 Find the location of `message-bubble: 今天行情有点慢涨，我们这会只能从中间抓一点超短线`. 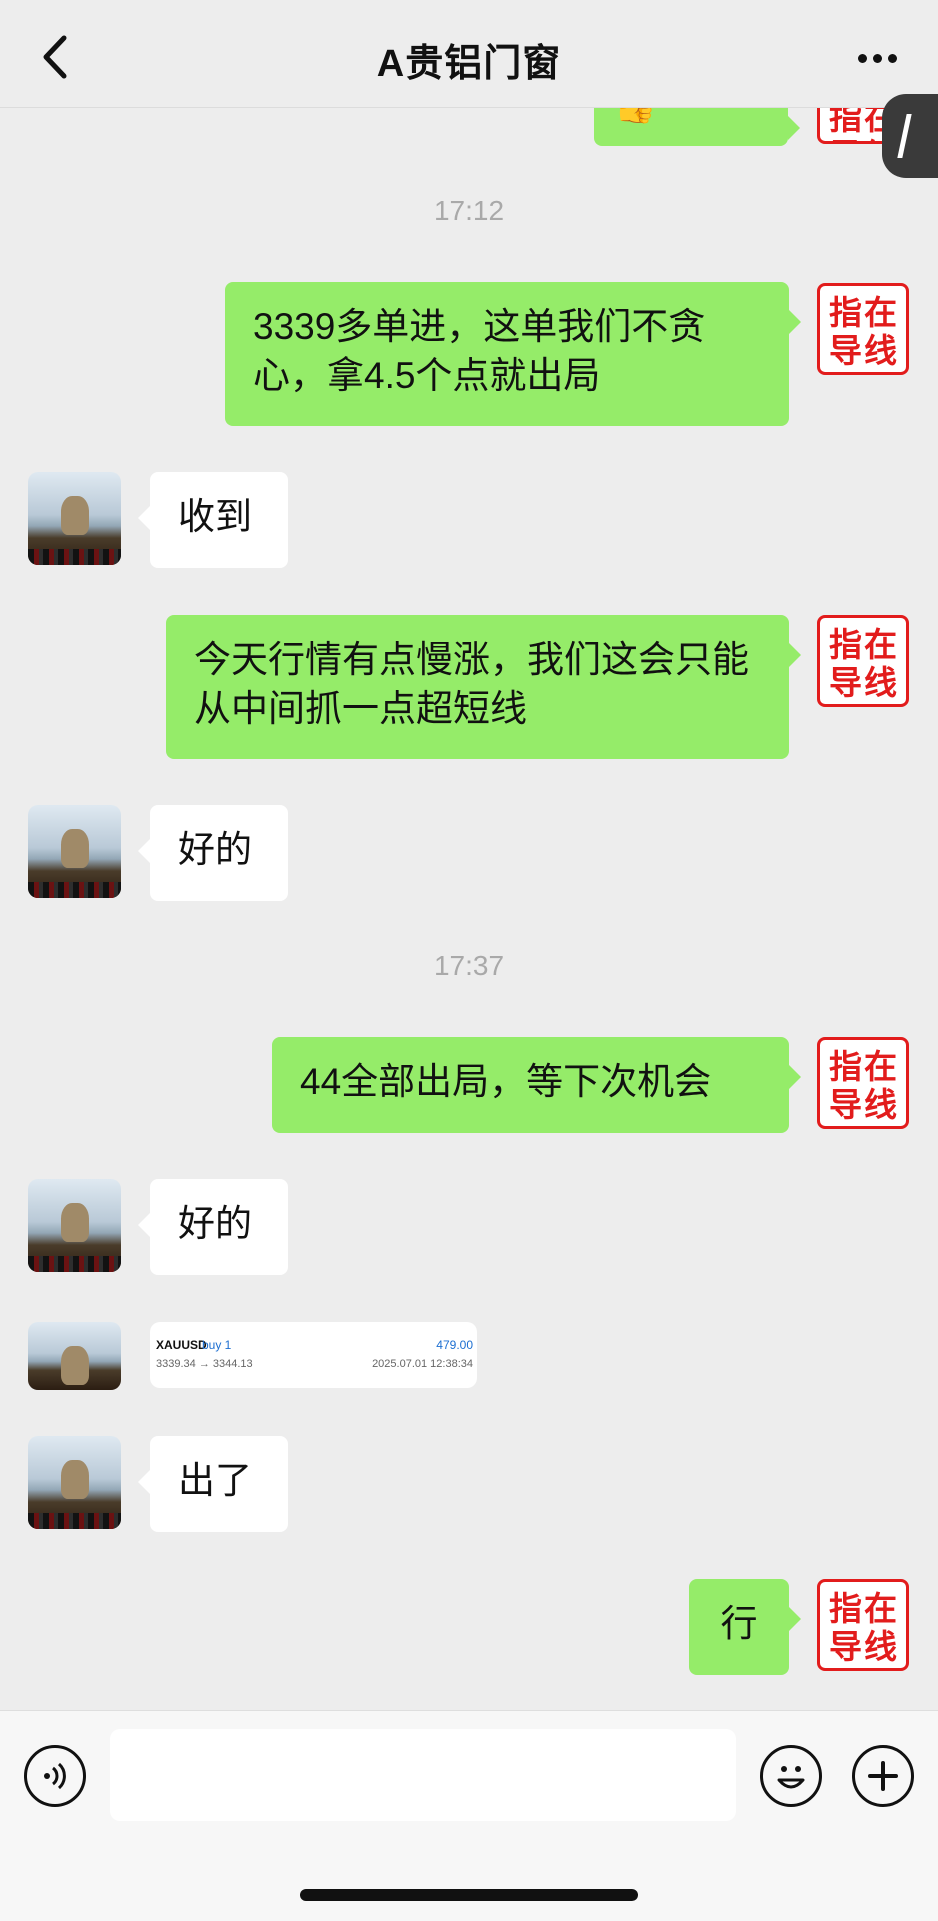

message-bubble: 今天行情有点慢涨，我们这会只能从中间抓一点超短线 is located at coordinates (483, 687).